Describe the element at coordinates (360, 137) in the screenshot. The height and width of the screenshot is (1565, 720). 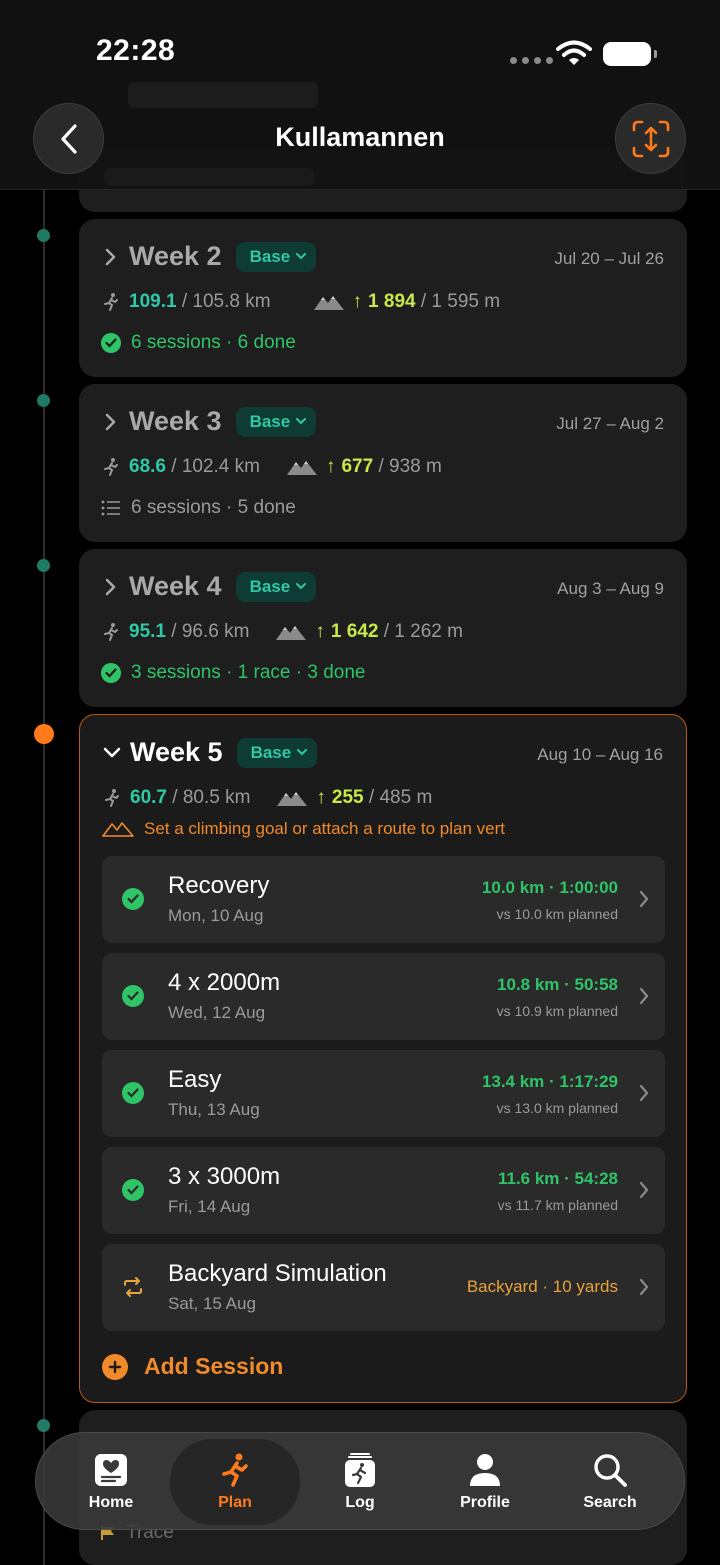
I see `page-title: Kullamannen` at that location.